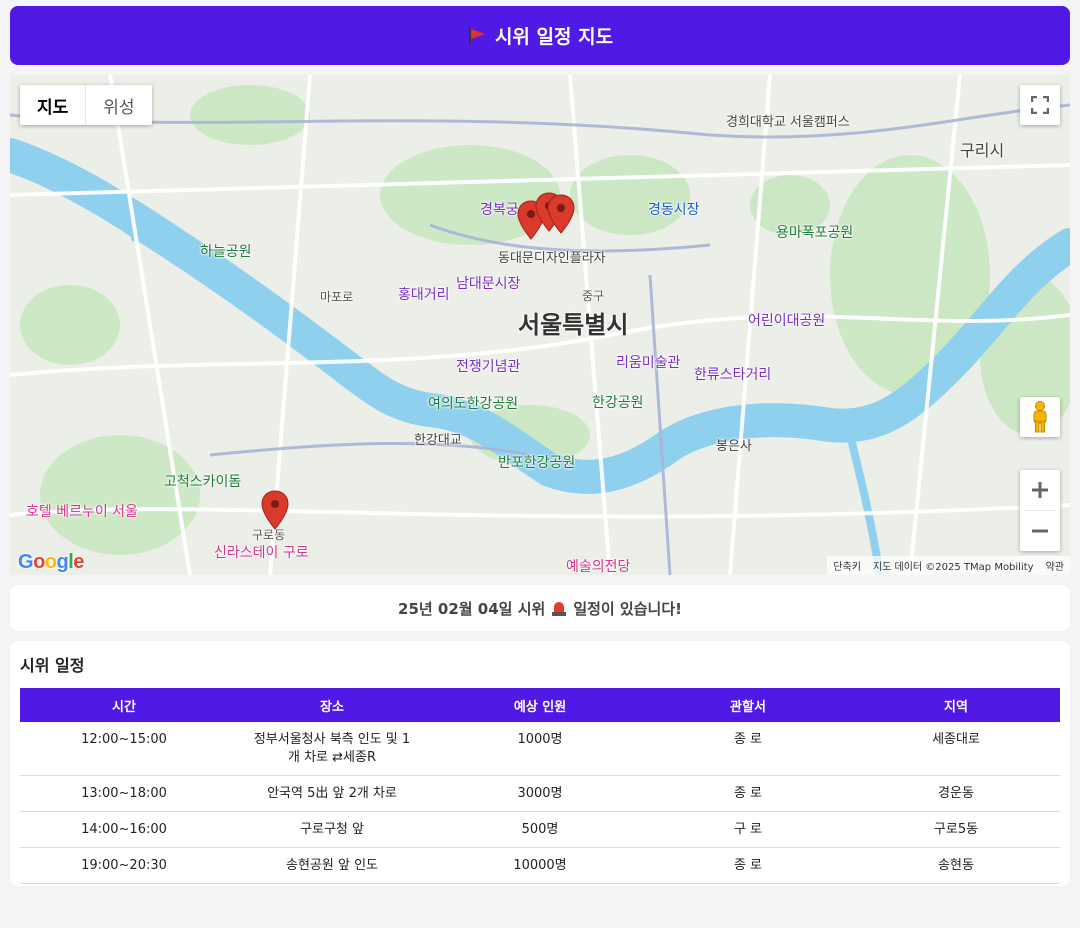 Image resolution: width=1080 pixels, height=928 pixels. I want to click on cell-attendance: 500명, so click(540, 829).